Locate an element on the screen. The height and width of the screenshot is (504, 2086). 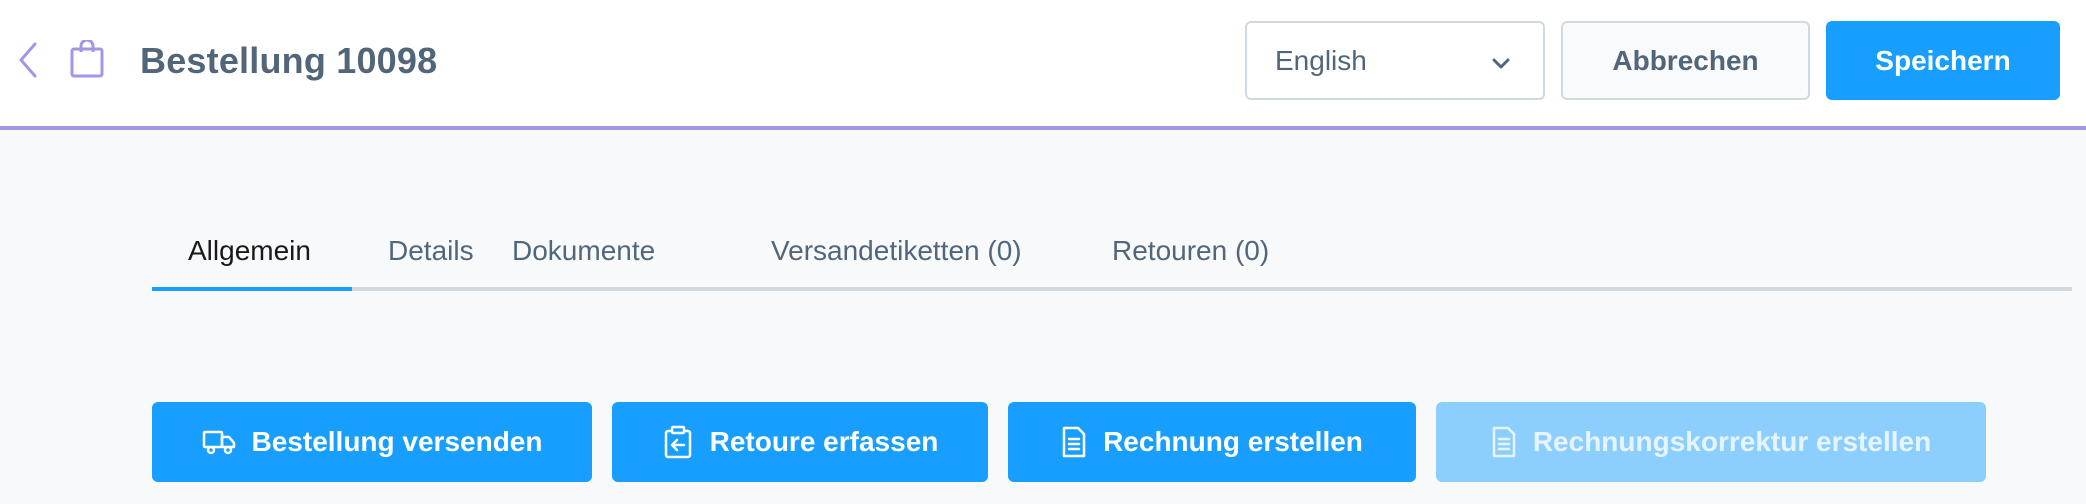
ship-order-button: Bestellung versenden is located at coordinates (372, 442).